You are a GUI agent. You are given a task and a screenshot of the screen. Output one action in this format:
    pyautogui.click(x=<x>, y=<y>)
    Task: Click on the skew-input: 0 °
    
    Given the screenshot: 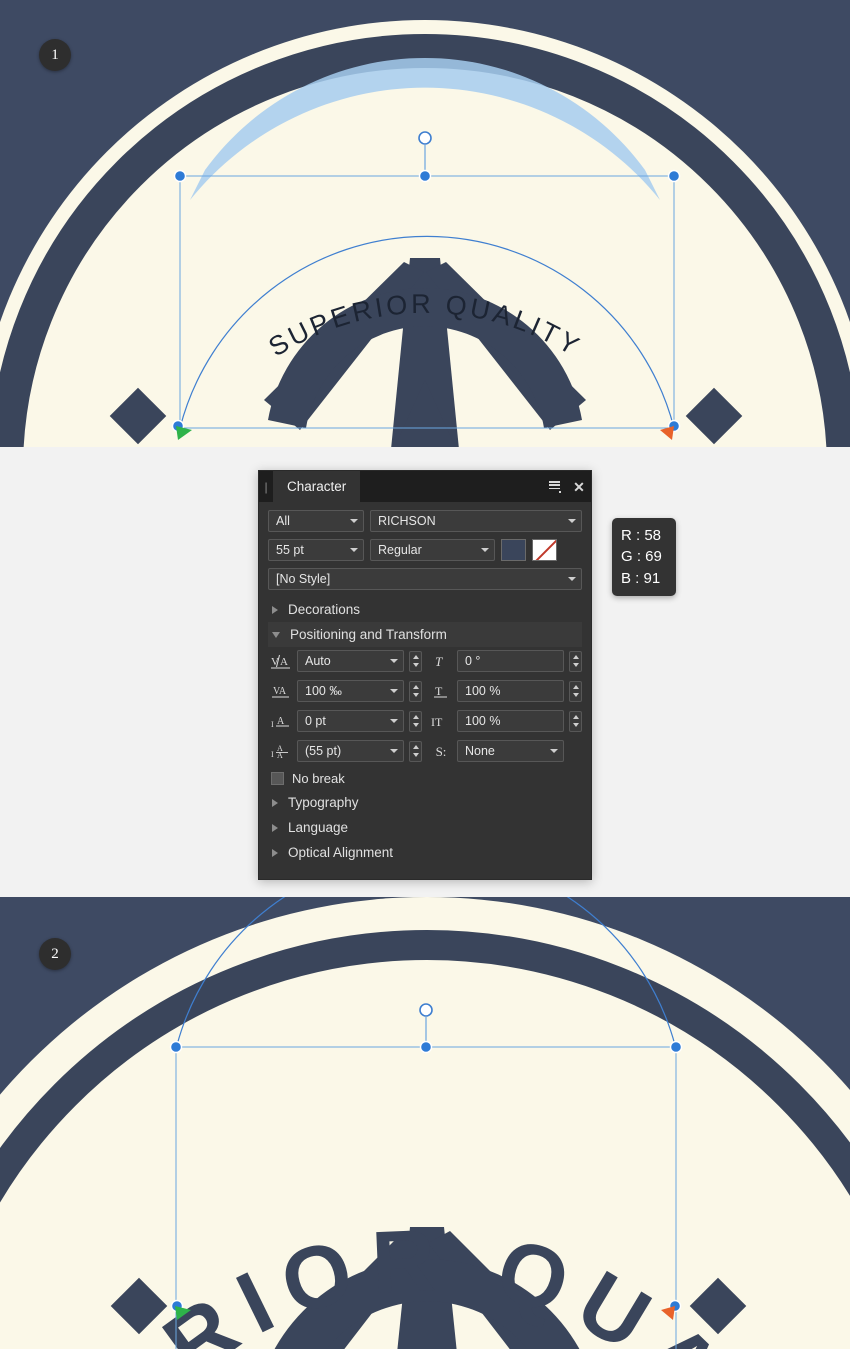 What is the action you would take?
    pyautogui.click(x=510, y=661)
    